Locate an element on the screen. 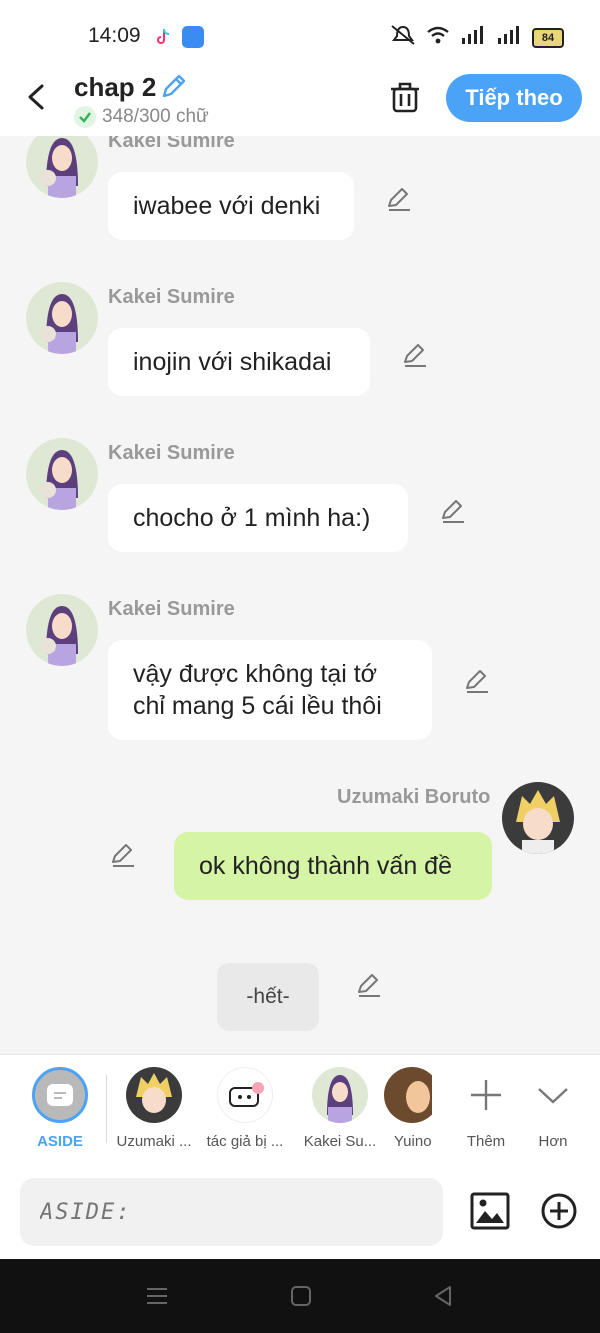 This screenshot has width=600, height=1333. message-bubble: ok không thành vấn đề is located at coordinates (333, 866).